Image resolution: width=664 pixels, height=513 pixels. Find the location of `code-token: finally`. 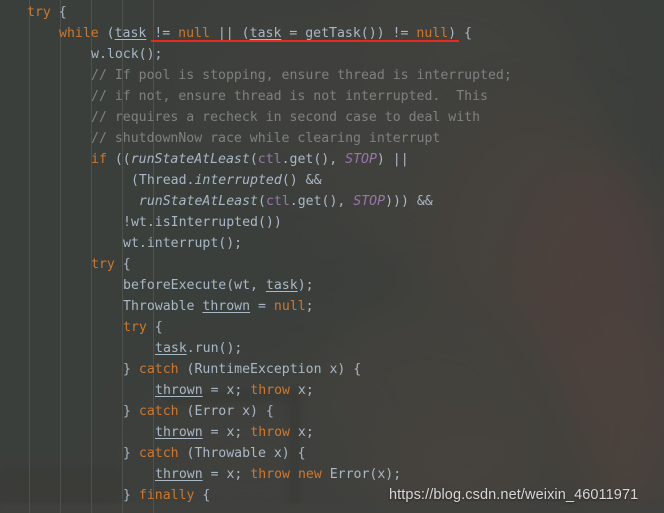

code-token: finally is located at coordinates (166, 495).